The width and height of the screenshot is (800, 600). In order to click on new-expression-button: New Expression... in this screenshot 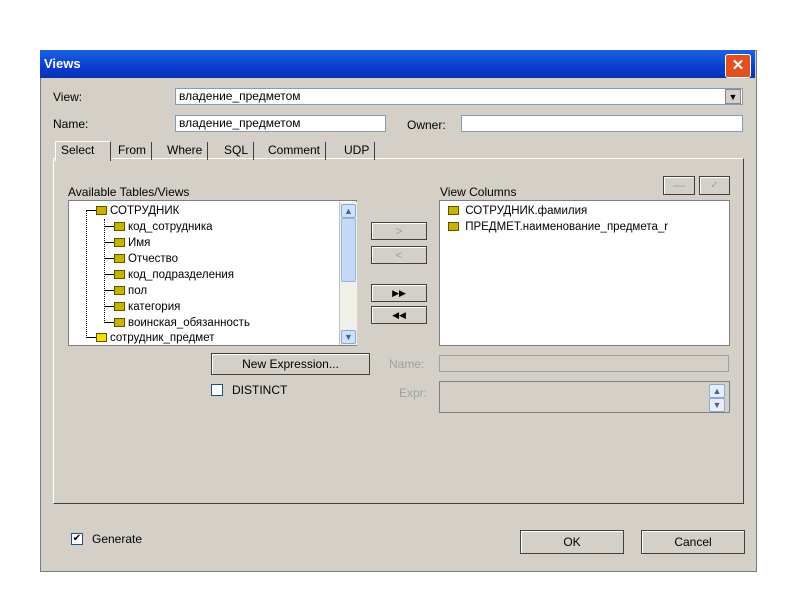, I will do `click(290, 364)`.